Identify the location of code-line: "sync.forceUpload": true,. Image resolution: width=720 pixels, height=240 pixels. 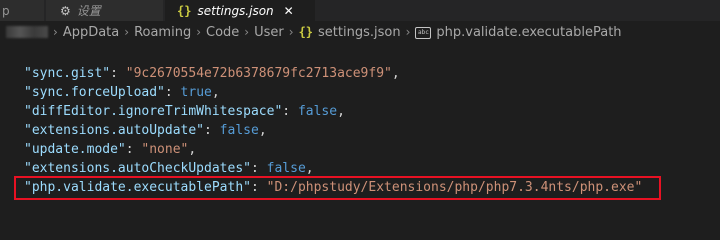
(122, 92).